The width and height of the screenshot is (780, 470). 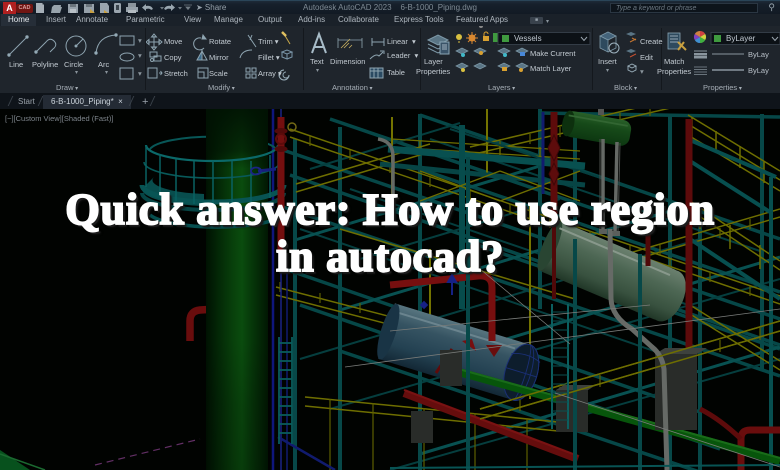 What do you see at coordinates (528, 38) in the screenshot?
I see `svg-text: Vessels` at bounding box center [528, 38].